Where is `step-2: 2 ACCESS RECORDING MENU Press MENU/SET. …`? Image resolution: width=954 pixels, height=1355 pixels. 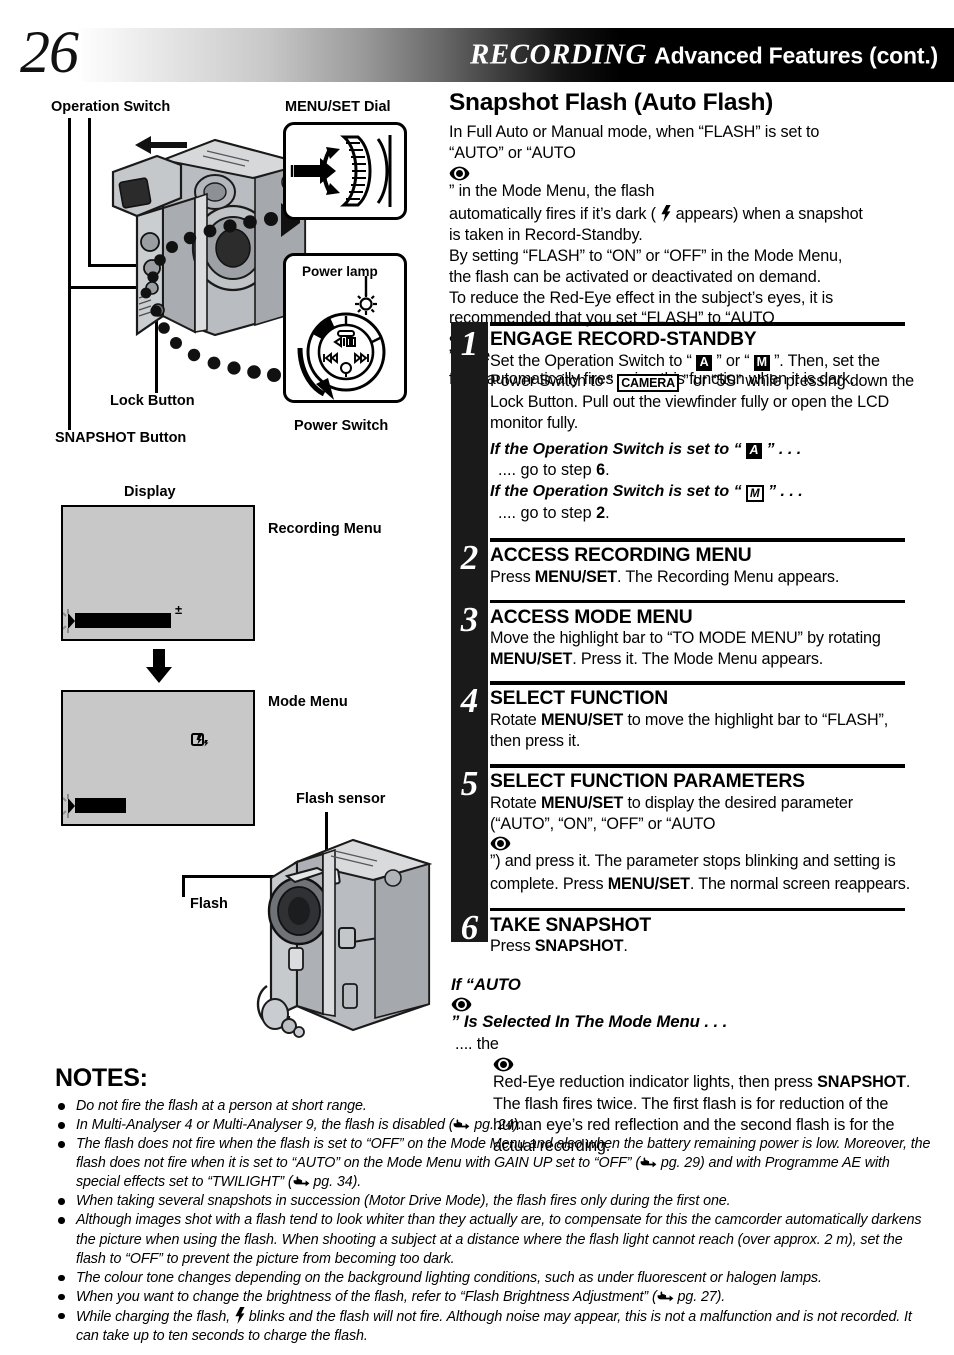 step-2: 2 ACCESS RECORDING MENU Press MENU/SET. … is located at coordinates (684, 564).